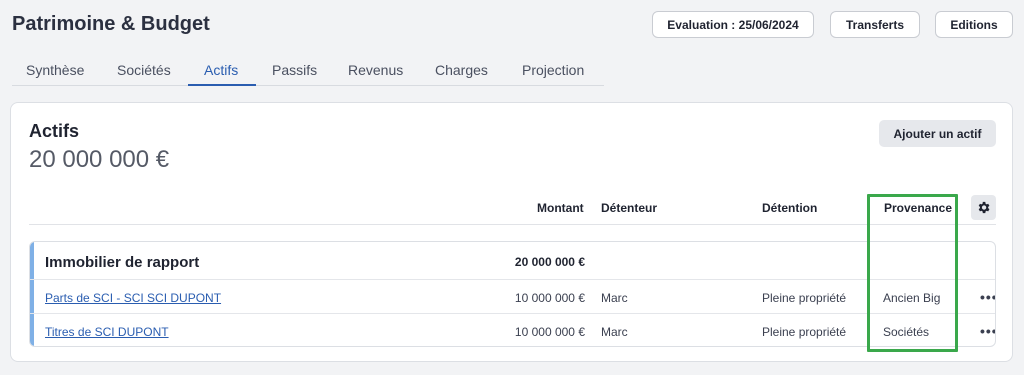 The image size is (1024, 375). Describe the element at coordinates (375, 70) in the screenshot. I see `tab-revenus: Revenus` at that location.